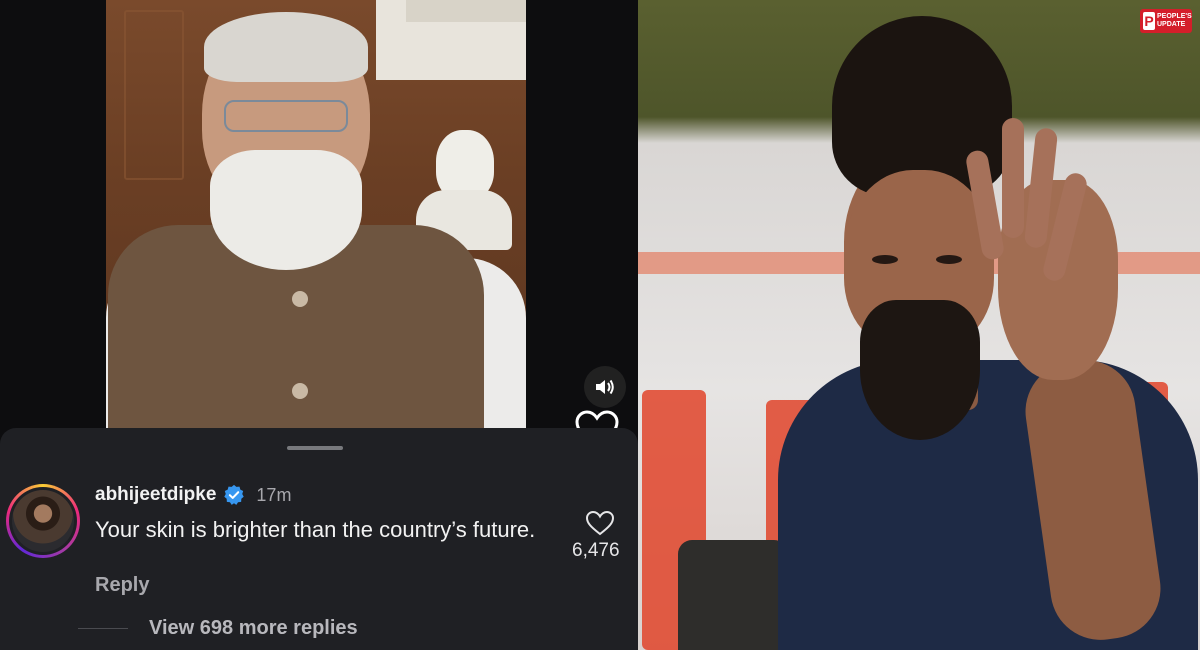 Image resolution: width=1200 pixels, height=650 pixels. What do you see at coordinates (466, 11) in the screenshot?
I see `wall-frame` at bounding box center [466, 11].